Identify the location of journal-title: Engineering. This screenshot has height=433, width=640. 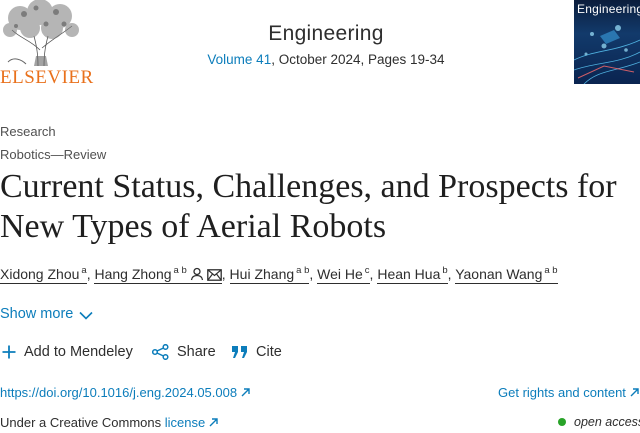
(326, 34).